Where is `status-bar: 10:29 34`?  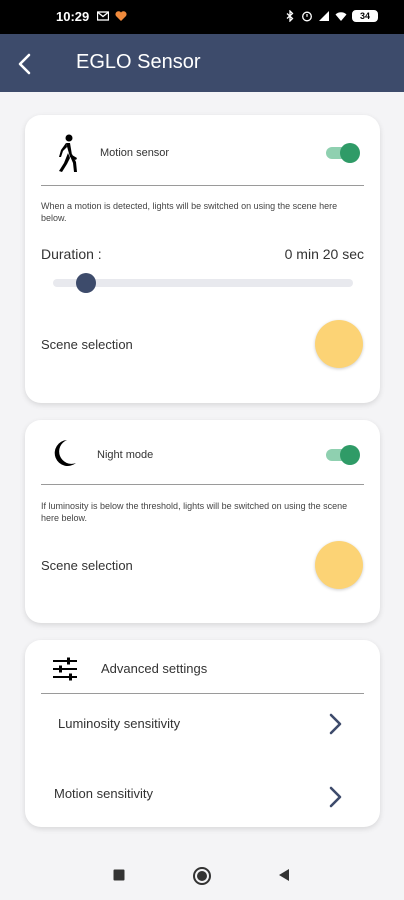 status-bar: 10:29 34 is located at coordinates (202, 17).